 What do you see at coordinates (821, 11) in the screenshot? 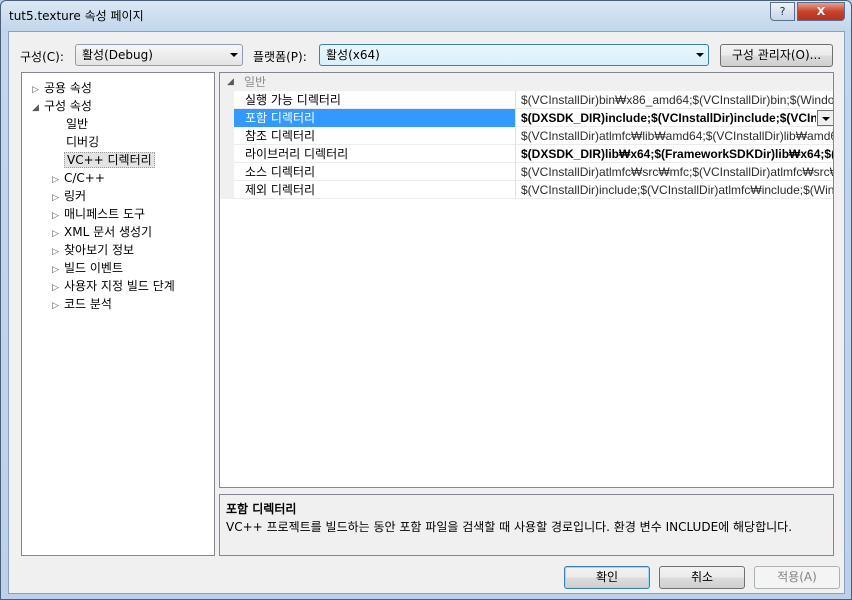
I see `close-button: X` at bounding box center [821, 11].